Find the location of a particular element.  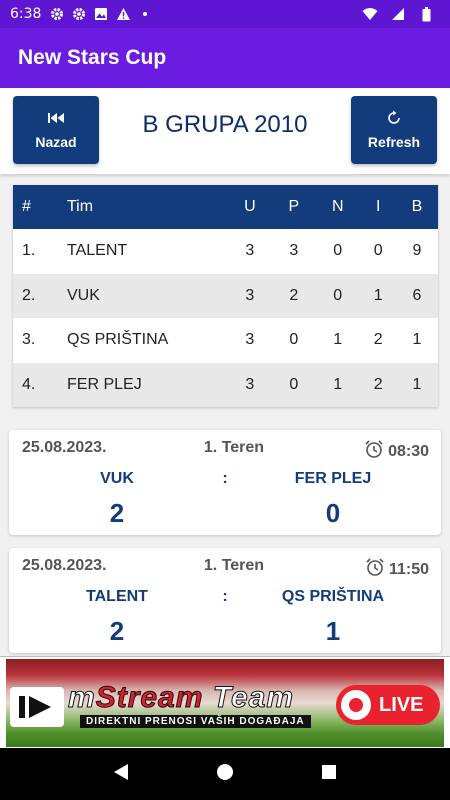

app-bar: New Stars Cup is located at coordinates (225, 58).